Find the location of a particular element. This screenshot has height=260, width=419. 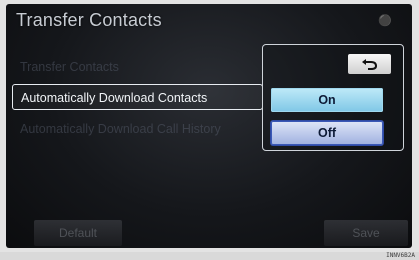

return-arrow-icon is located at coordinates (370, 64).